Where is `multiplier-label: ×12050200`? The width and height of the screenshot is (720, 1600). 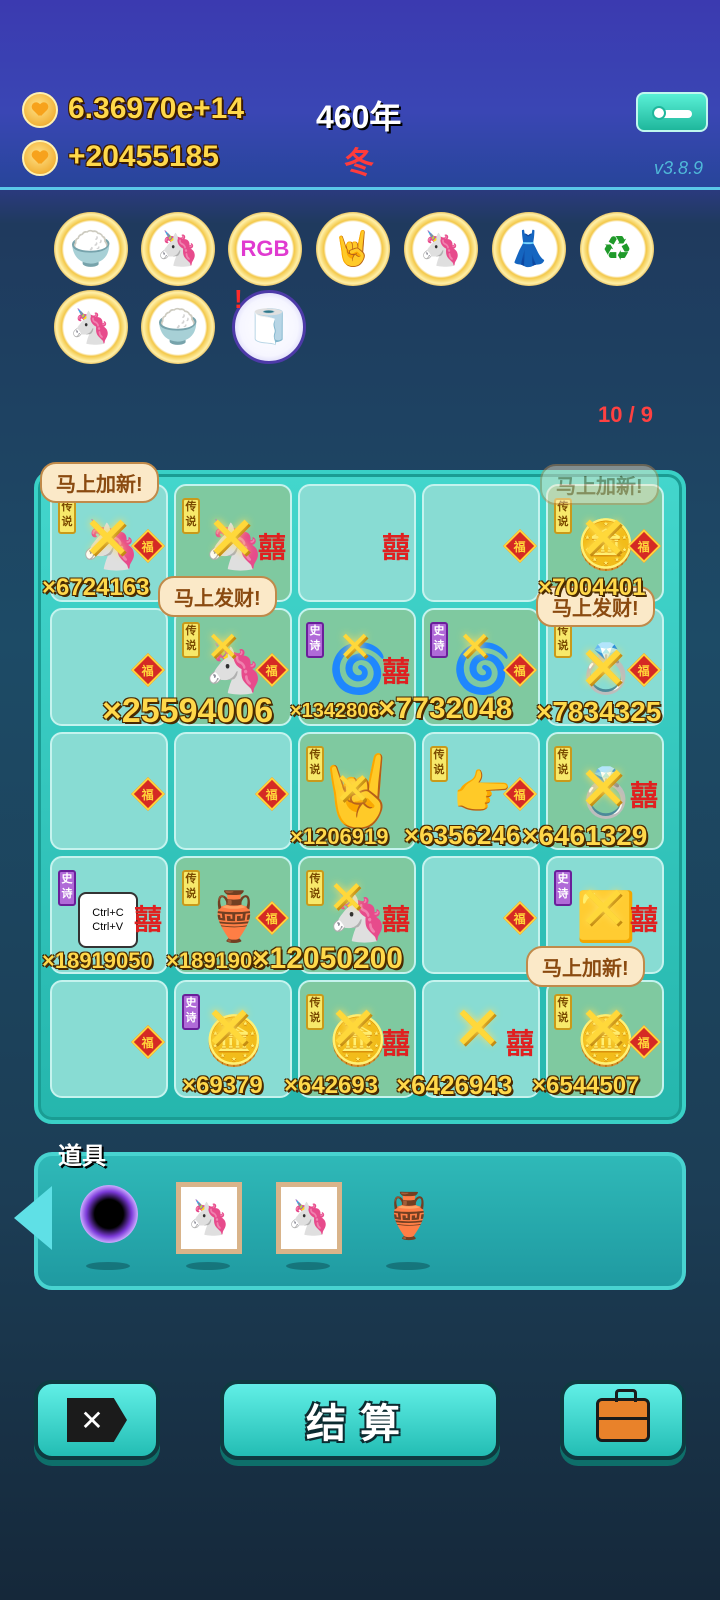 multiplier-label: ×12050200 is located at coordinates (327, 958).